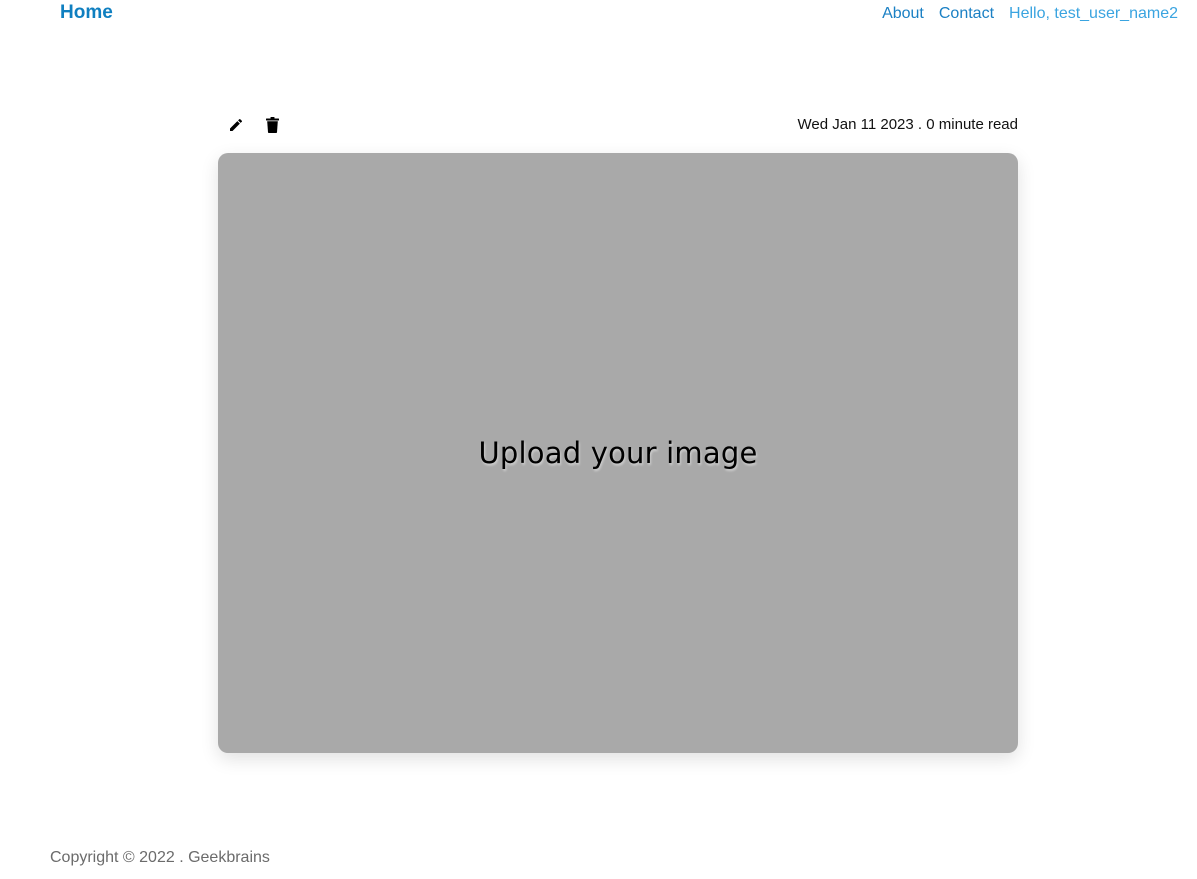  Describe the element at coordinates (903, 14) in the screenshot. I see `nav-about-link: About` at that location.